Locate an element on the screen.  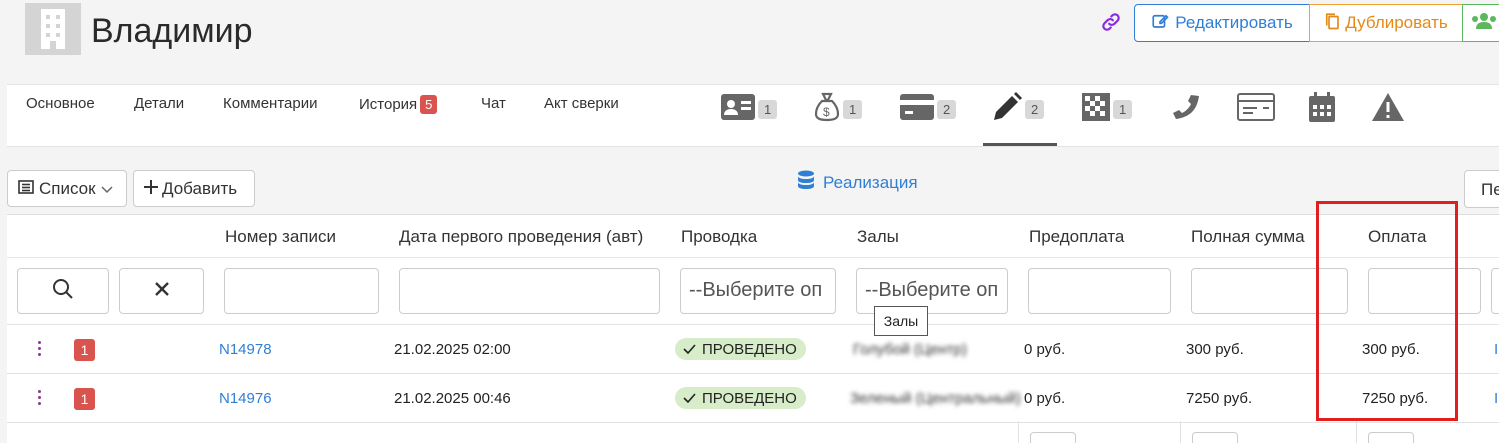
tab-comments: Комментарии is located at coordinates (270, 103).